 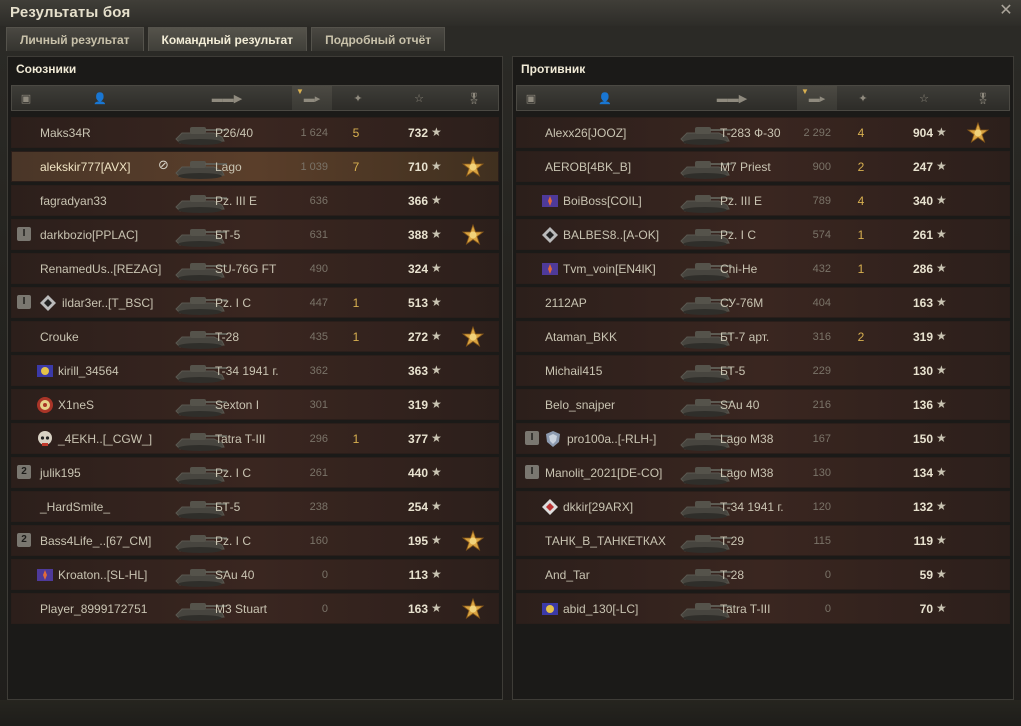 I want to click on player-row: Belo_snajper SAu 40 216 136 ★, so click(x=763, y=404).